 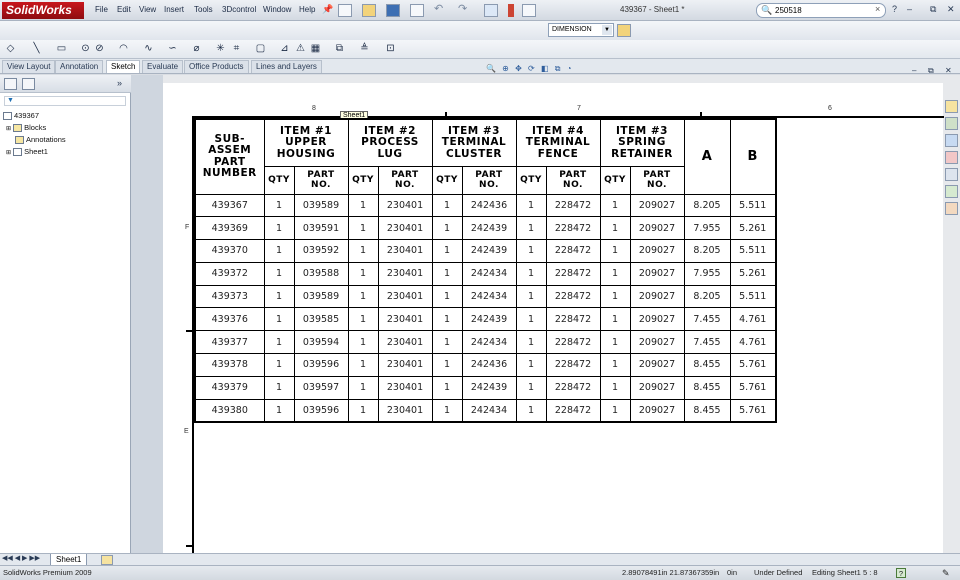 I want to click on menu-file: File, so click(x=101, y=9).